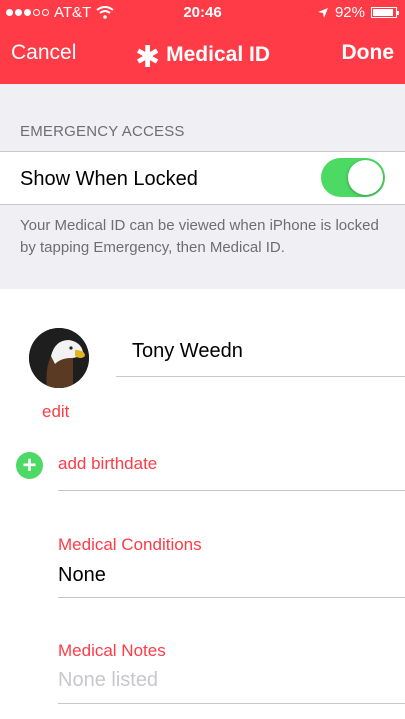  Describe the element at coordinates (385, 12) in the screenshot. I see `battery-icon` at that location.